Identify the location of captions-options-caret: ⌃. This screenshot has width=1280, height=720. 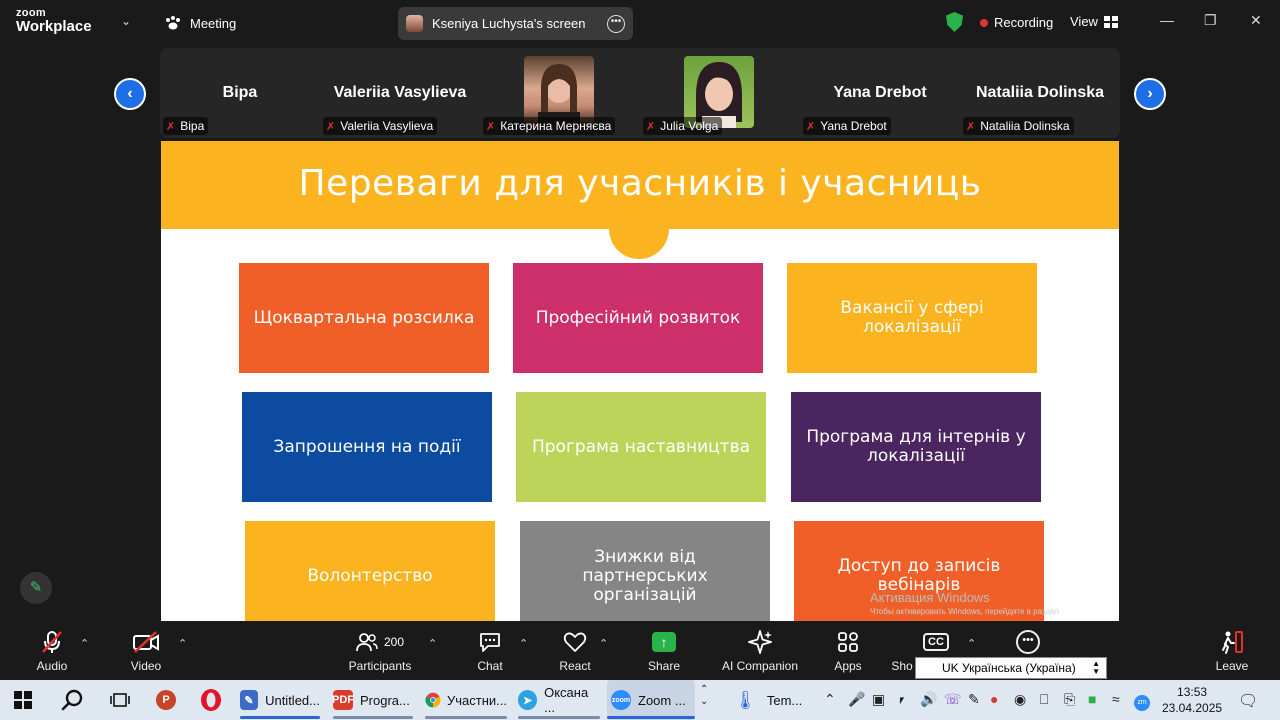
(971, 643).